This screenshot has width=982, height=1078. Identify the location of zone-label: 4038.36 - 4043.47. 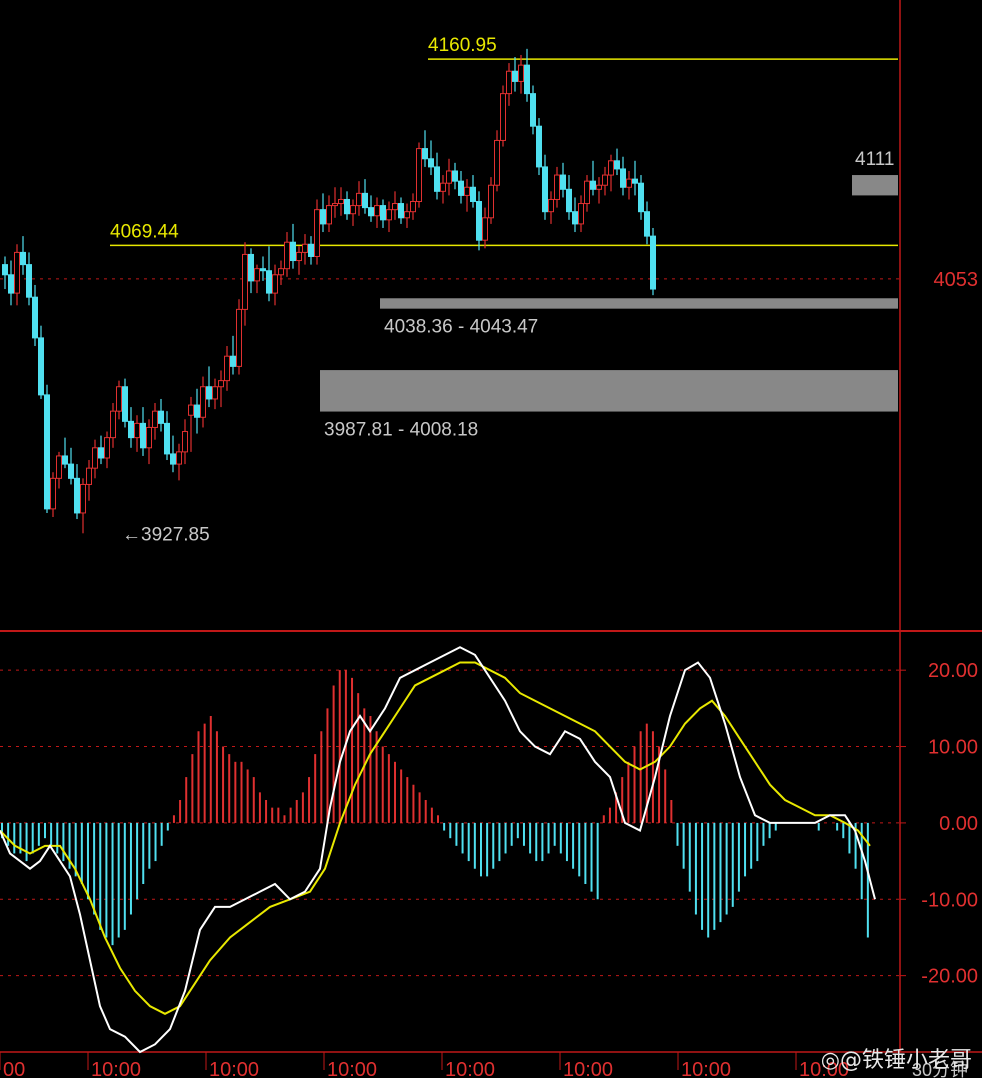
(461, 327).